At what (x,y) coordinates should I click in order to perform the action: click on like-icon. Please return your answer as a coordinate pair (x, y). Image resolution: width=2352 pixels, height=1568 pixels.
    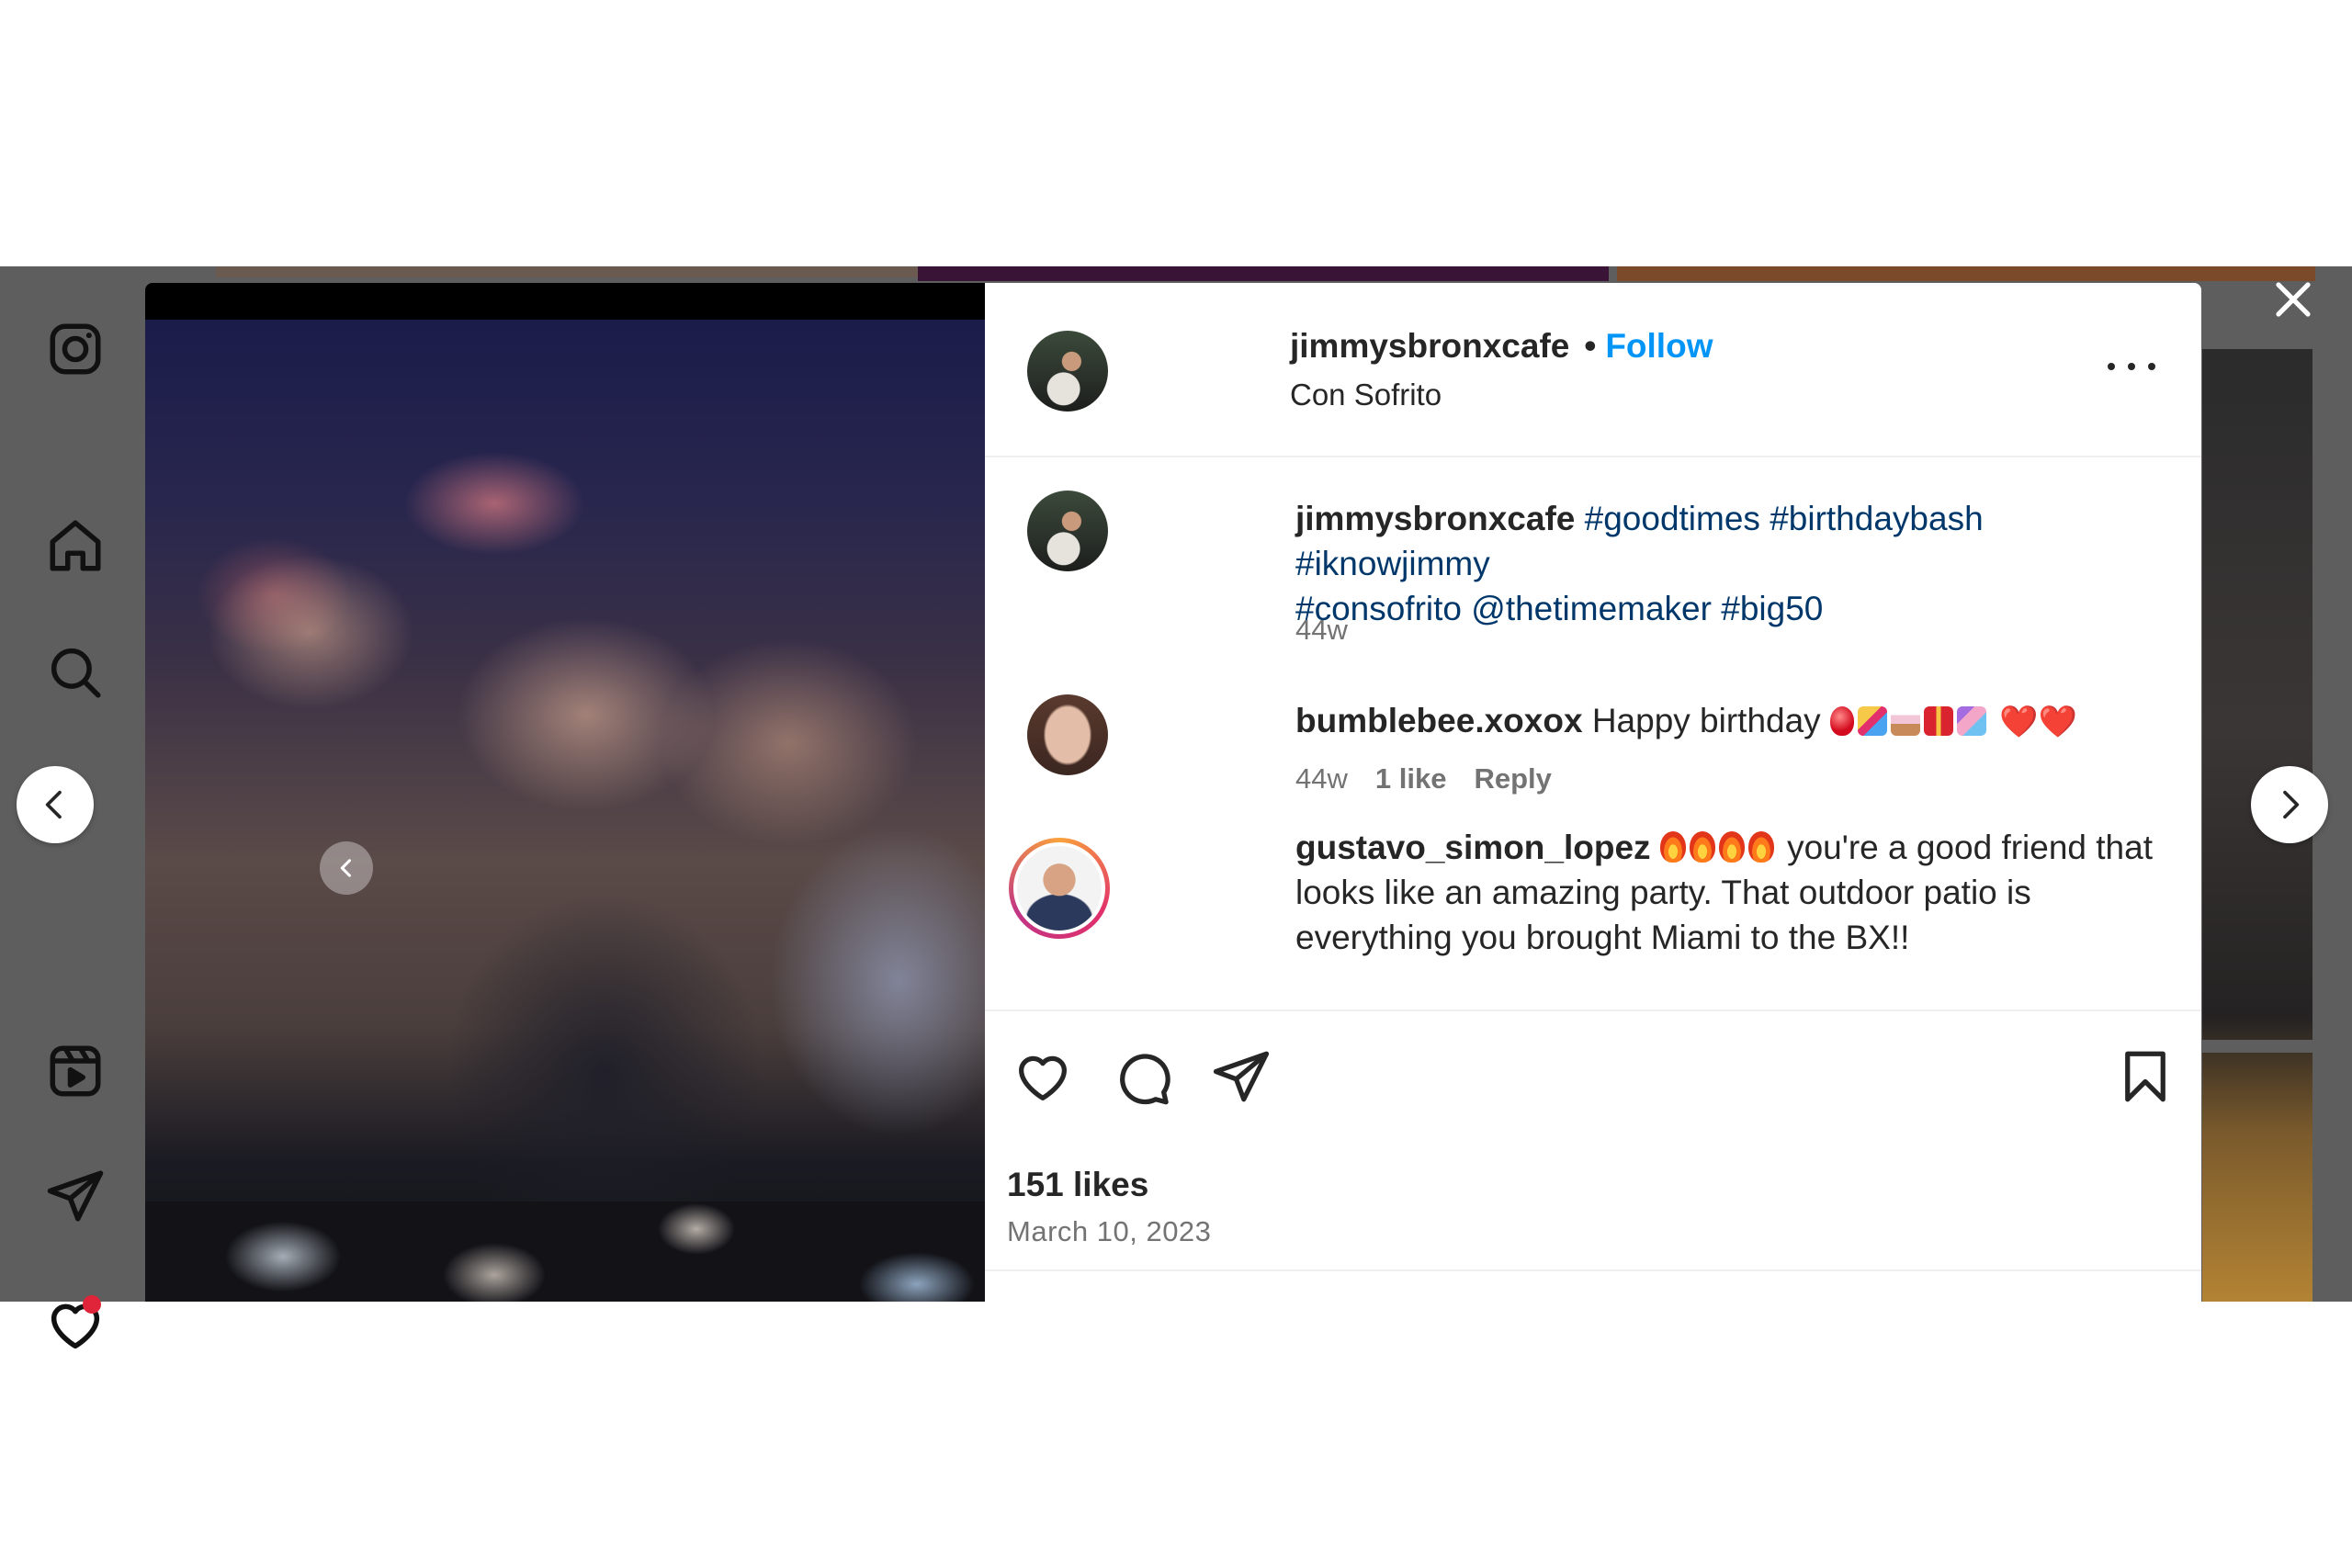
    Looking at the image, I should click on (1042, 1077).